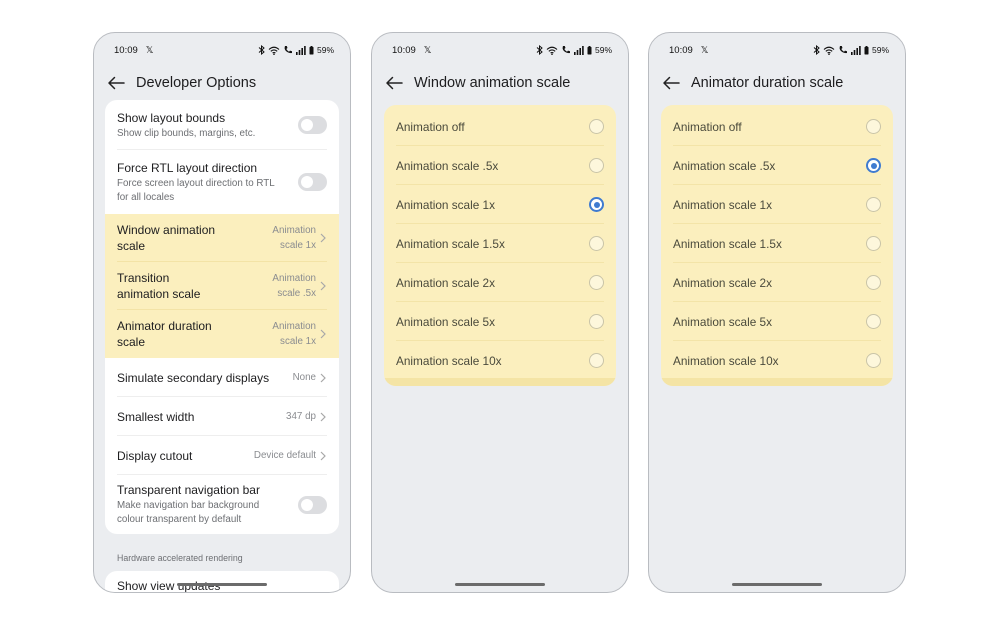 The width and height of the screenshot is (1000, 625). I want to click on setting-label: Transparent navigation bar, so click(188, 490).